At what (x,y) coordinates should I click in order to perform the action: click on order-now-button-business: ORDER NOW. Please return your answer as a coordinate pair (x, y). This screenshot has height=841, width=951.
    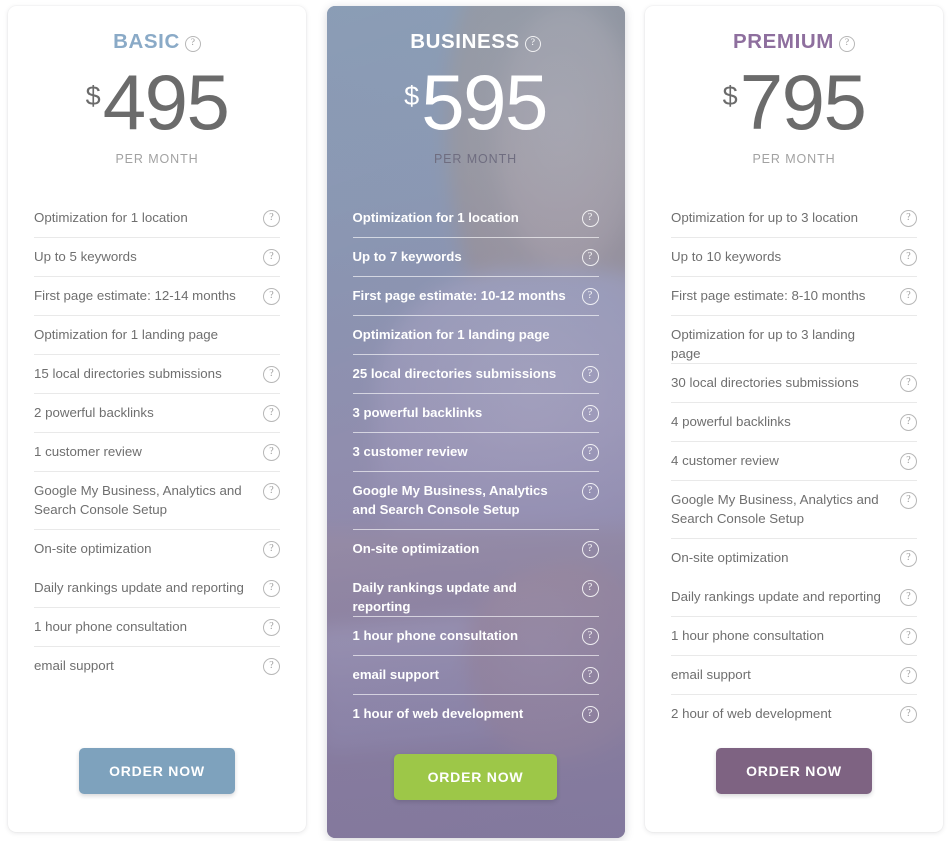
    Looking at the image, I should click on (475, 777).